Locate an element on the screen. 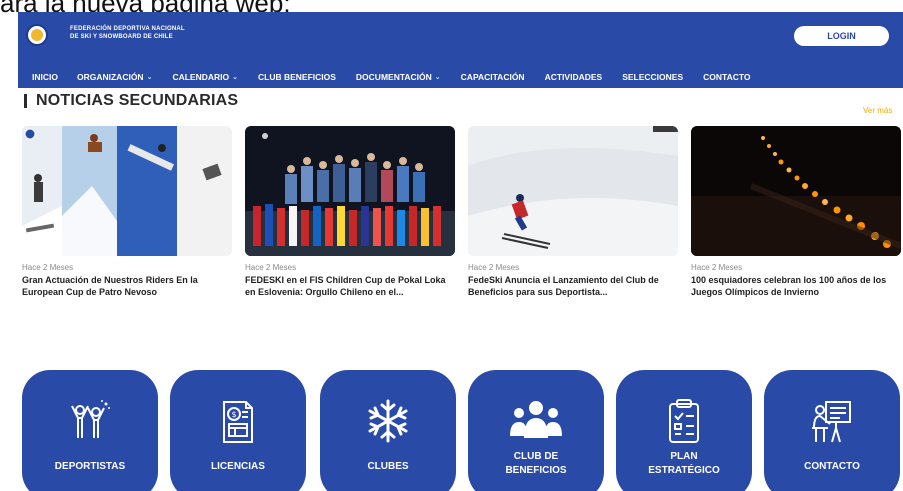  tile-label-line2: BENEFICIOS is located at coordinates (536, 470).